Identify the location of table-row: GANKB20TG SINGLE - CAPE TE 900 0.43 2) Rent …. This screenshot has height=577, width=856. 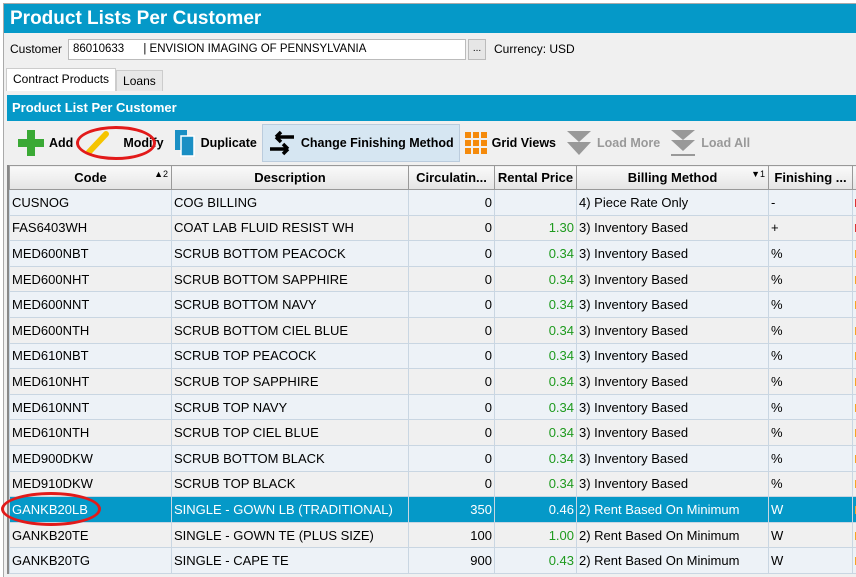
(432, 560).